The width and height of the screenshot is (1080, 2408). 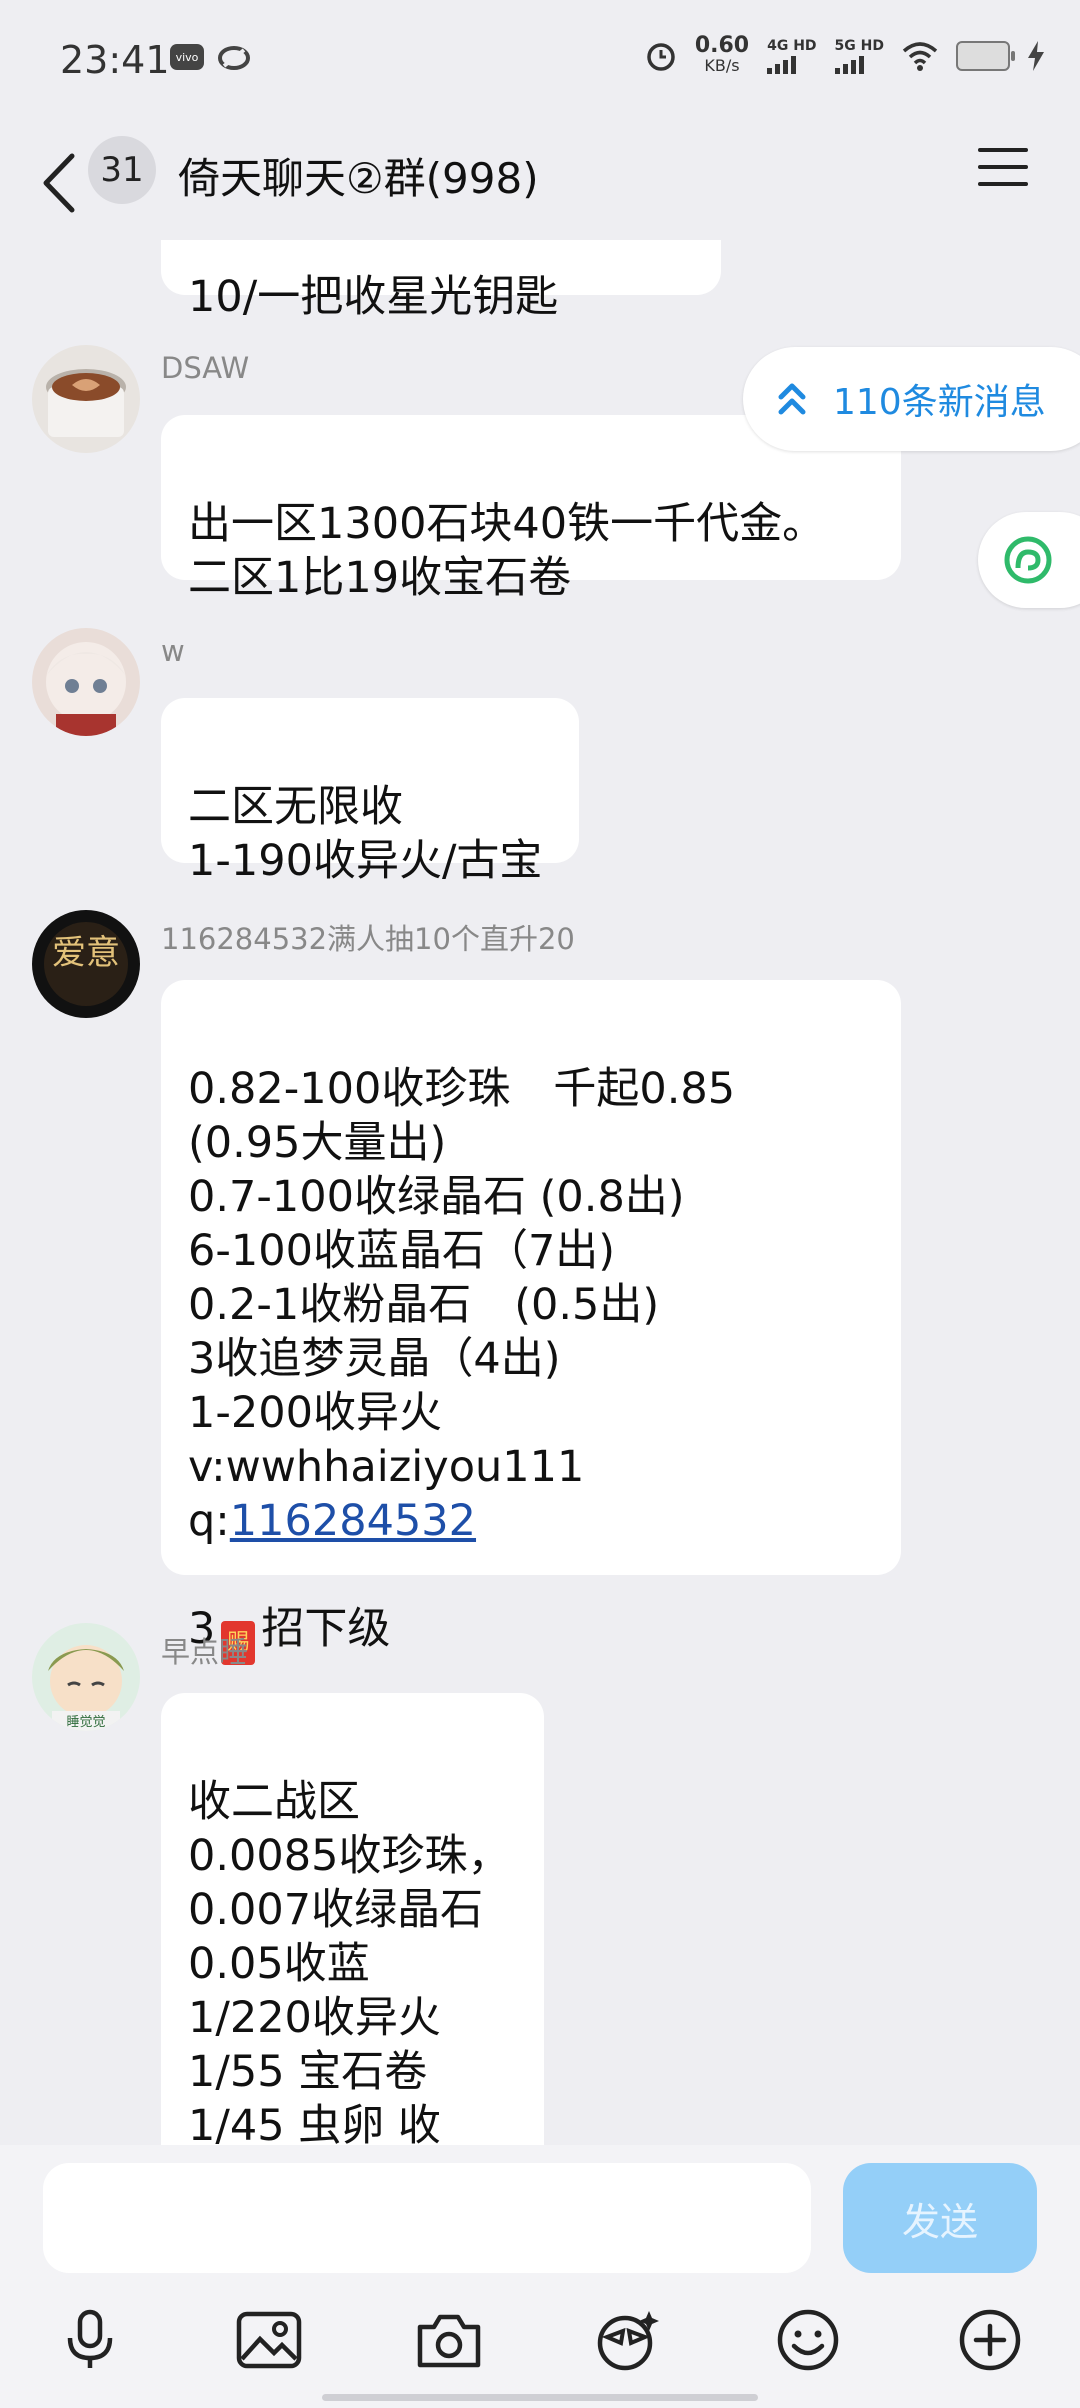 I want to click on microphone-icon, so click(x=90, y=2338).